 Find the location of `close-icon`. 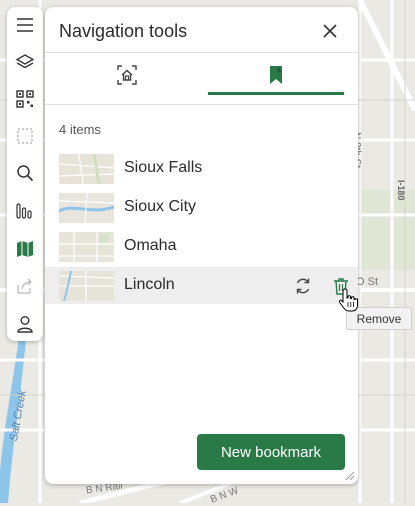

close-icon is located at coordinates (330, 31).